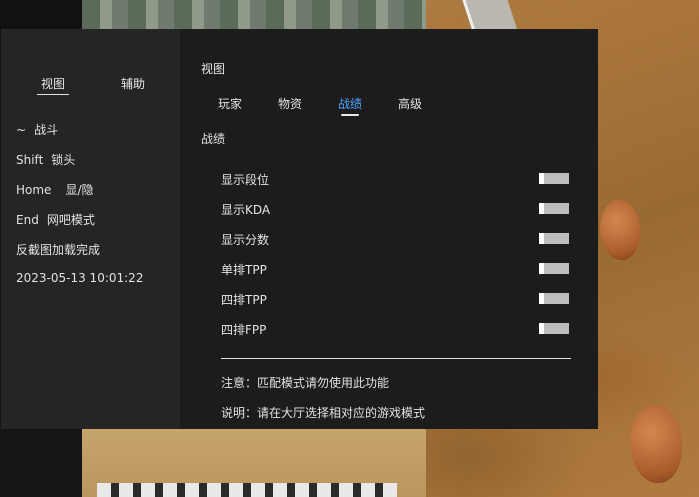 This screenshot has width=699, height=497. I want to click on hotkey-row: Home 显/隐, so click(54, 189).